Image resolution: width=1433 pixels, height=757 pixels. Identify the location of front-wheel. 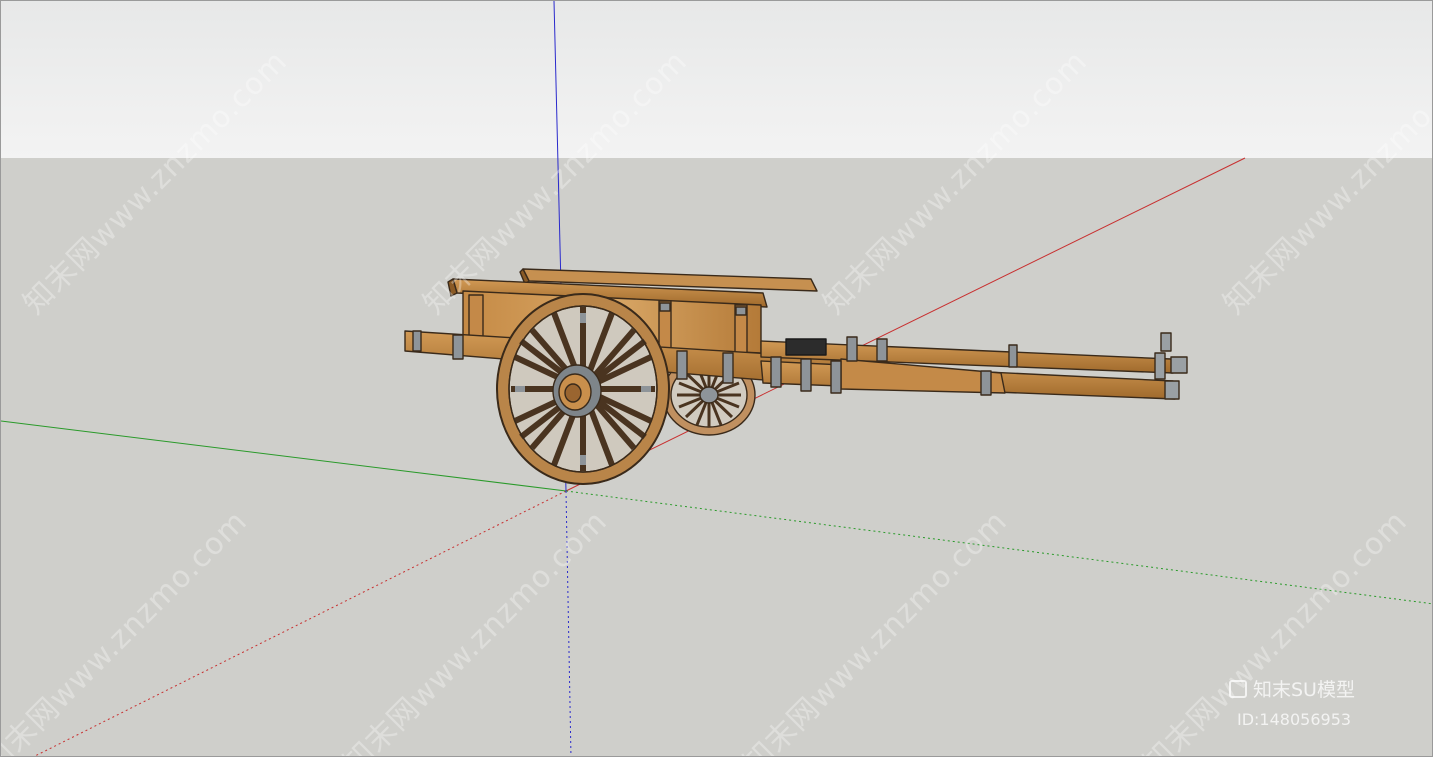
(583, 389).